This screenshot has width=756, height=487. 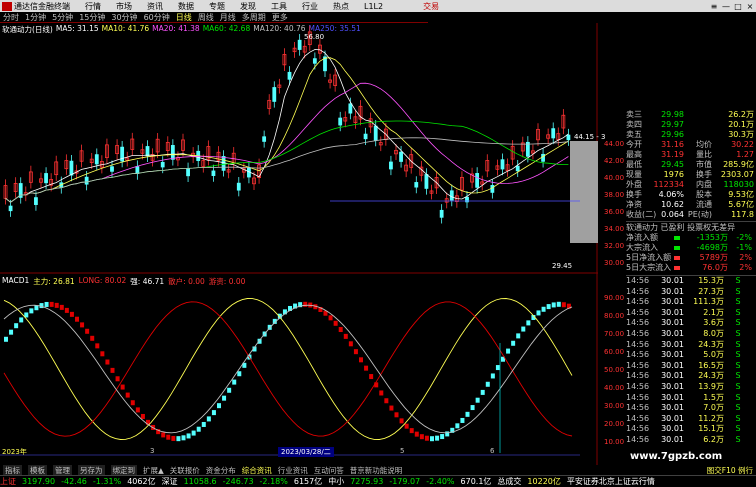 I want to click on period-intraday: 分时, so click(x=11, y=17).